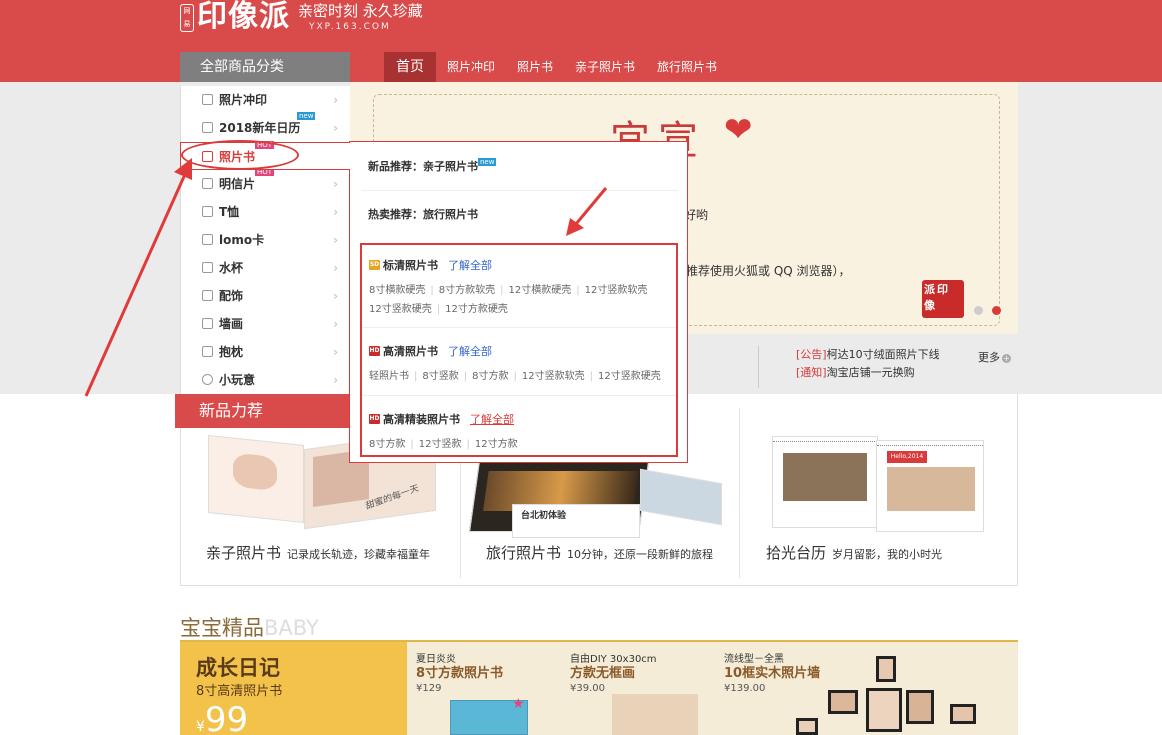 The image size is (1162, 735). Describe the element at coordinates (207, 211) in the screenshot. I see `tshirt-icon` at that location.